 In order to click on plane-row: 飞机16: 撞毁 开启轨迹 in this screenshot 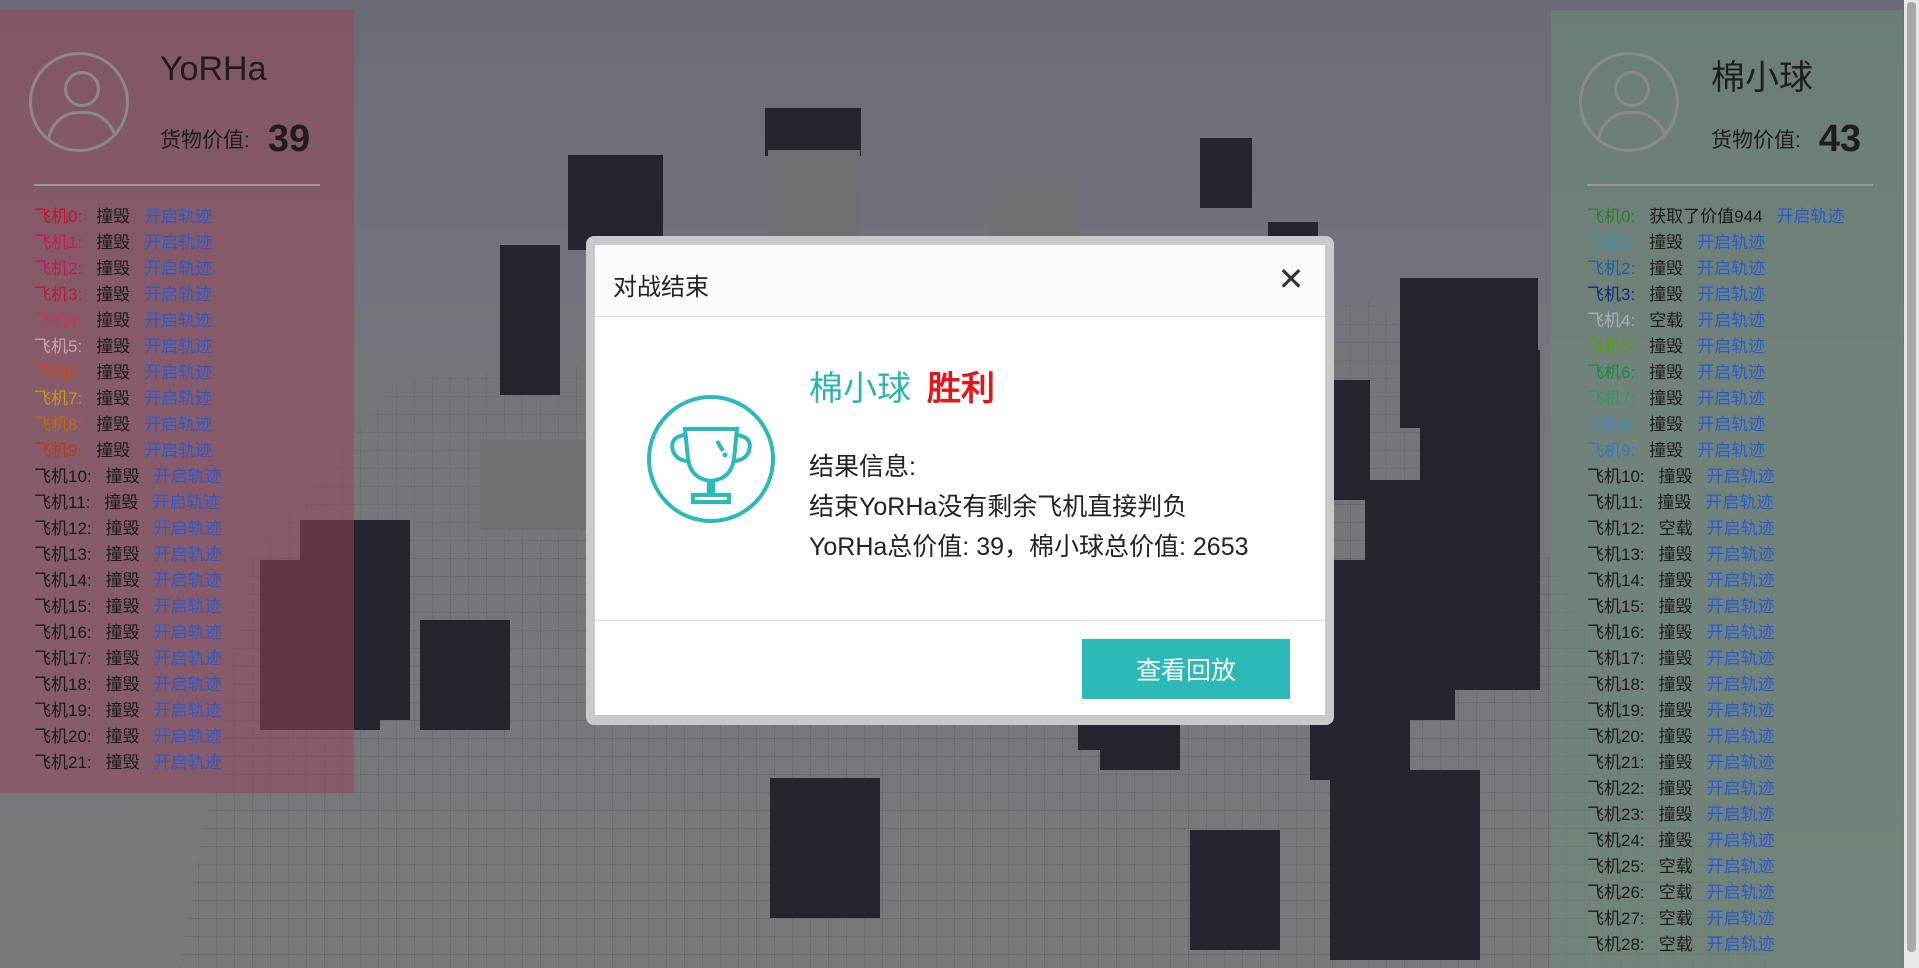, I will do `click(128, 633)`.